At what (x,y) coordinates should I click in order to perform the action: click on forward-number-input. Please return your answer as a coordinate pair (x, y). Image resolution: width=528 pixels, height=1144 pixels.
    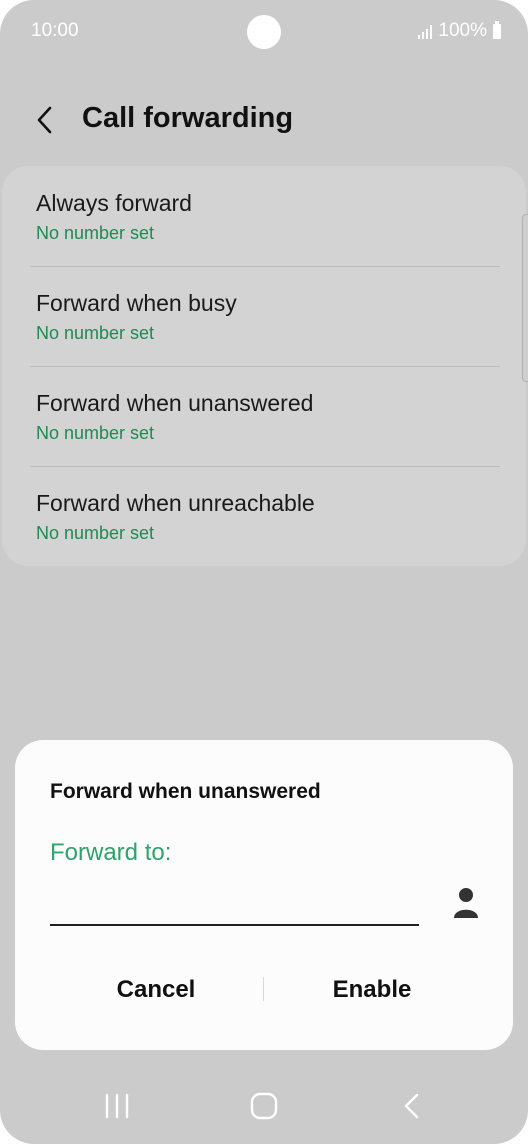
    Looking at the image, I should click on (234, 905).